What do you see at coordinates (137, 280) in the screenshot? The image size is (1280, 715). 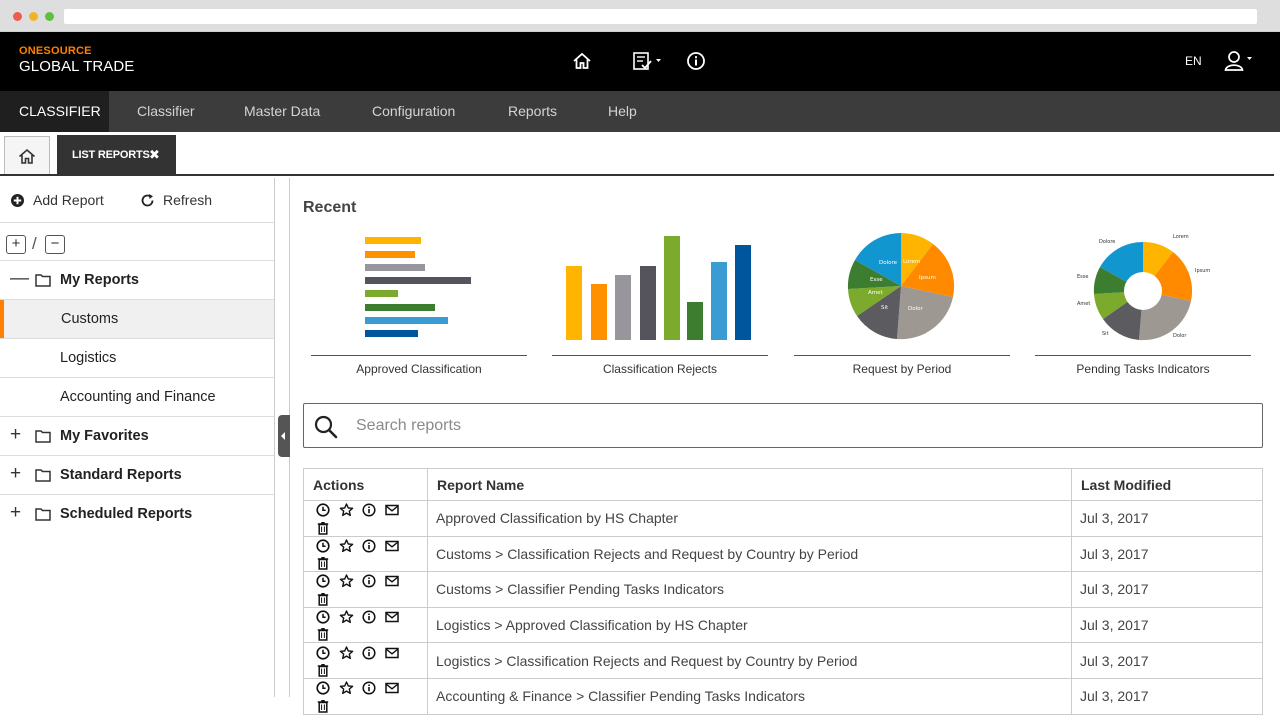 I see `tree-folder-my-reports: — My Reports` at bounding box center [137, 280].